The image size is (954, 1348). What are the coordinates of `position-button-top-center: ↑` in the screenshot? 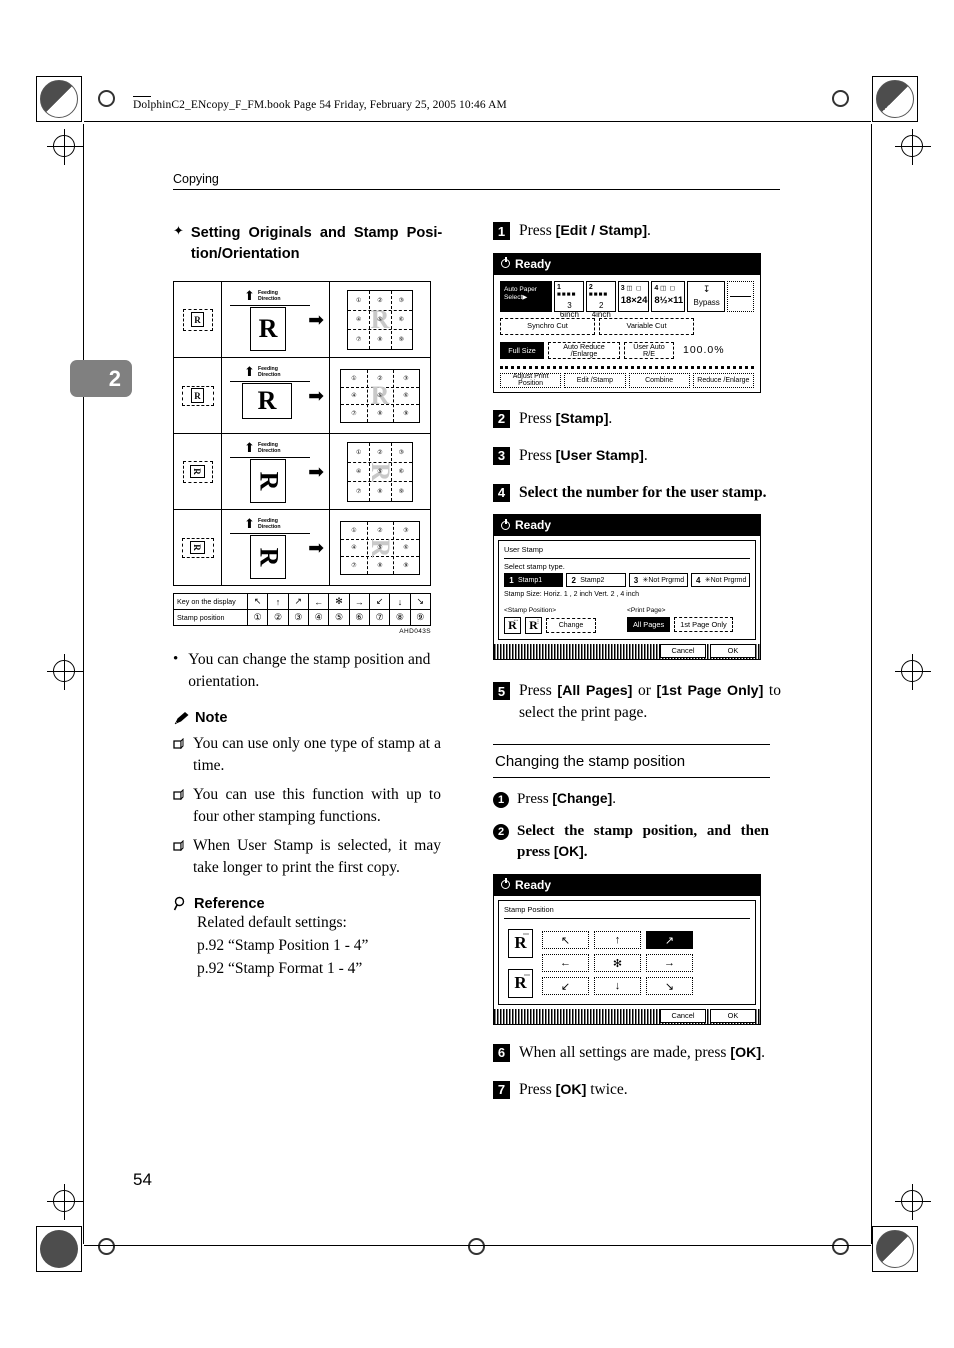 It's located at (617, 940).